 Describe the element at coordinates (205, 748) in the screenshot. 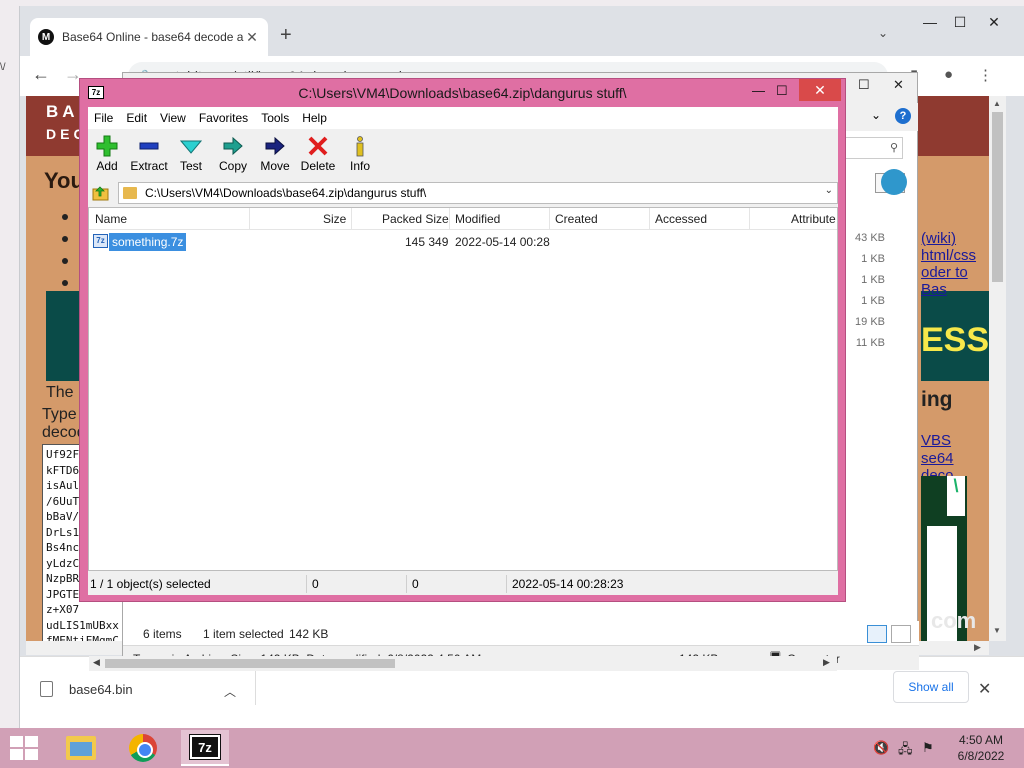

I see `taskbar-7zip: 7z` at that location.